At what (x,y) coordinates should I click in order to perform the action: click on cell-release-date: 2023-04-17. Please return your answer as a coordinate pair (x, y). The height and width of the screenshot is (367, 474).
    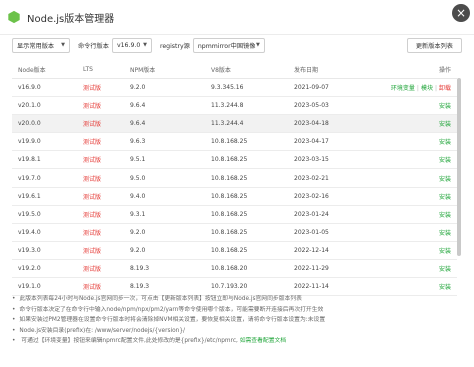
    Looking at the image, I should click on (332, 142).